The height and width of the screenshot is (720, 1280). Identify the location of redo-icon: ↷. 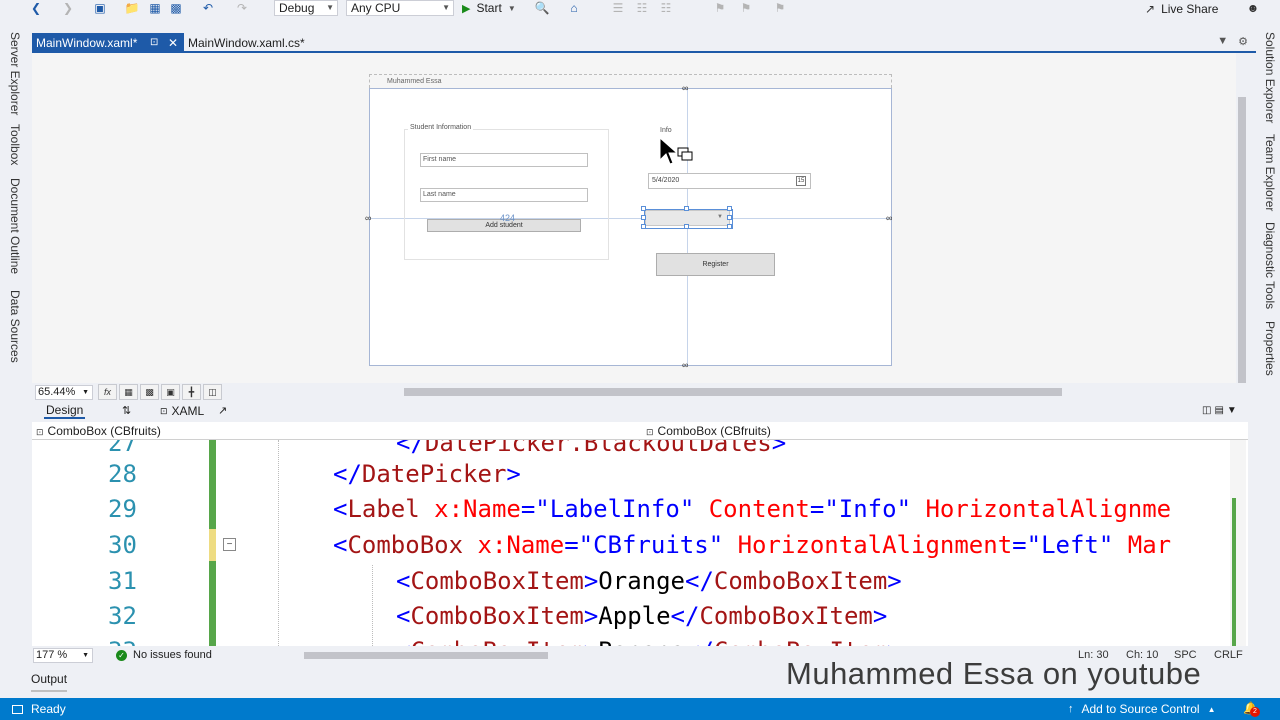
(242, 8).